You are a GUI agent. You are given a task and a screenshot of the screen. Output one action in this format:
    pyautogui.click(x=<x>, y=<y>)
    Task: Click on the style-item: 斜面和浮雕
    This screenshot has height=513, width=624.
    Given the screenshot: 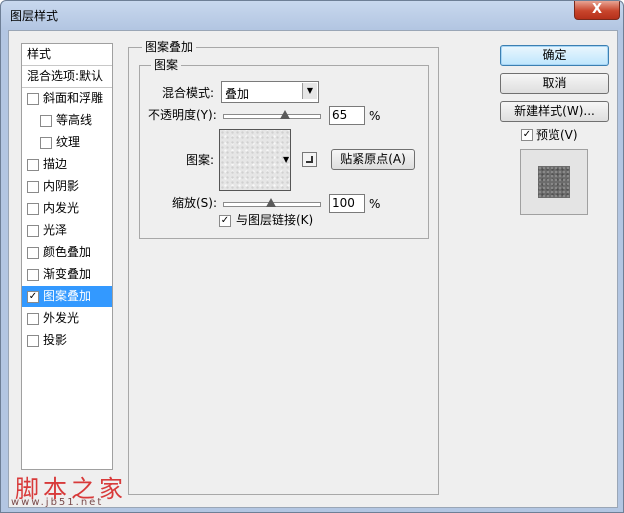 What is the action you would take?
    pyautogui.click(x=67, y=98)
    